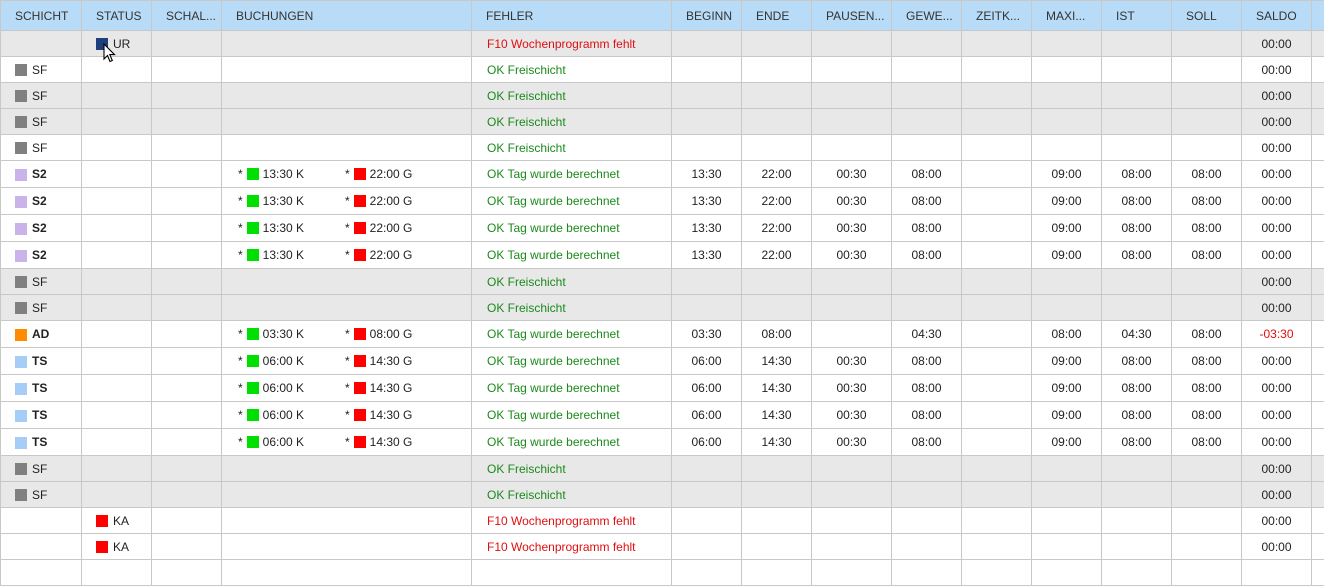 The image size is (1324, 586). Describe the element at coordinates (41, 334) in the screenshot. I see `cell-schicht: AD` at that location.